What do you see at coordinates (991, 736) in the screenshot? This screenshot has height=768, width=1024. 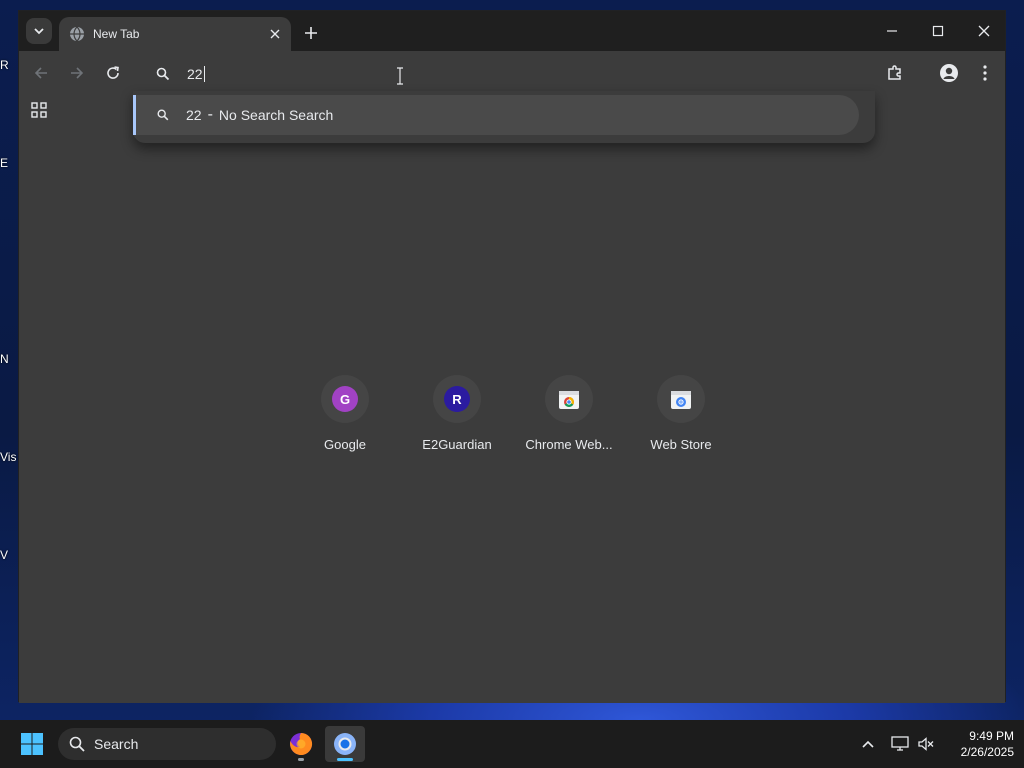 I see `clock-time: 9:49 PM` at bounding box center [991, 736].